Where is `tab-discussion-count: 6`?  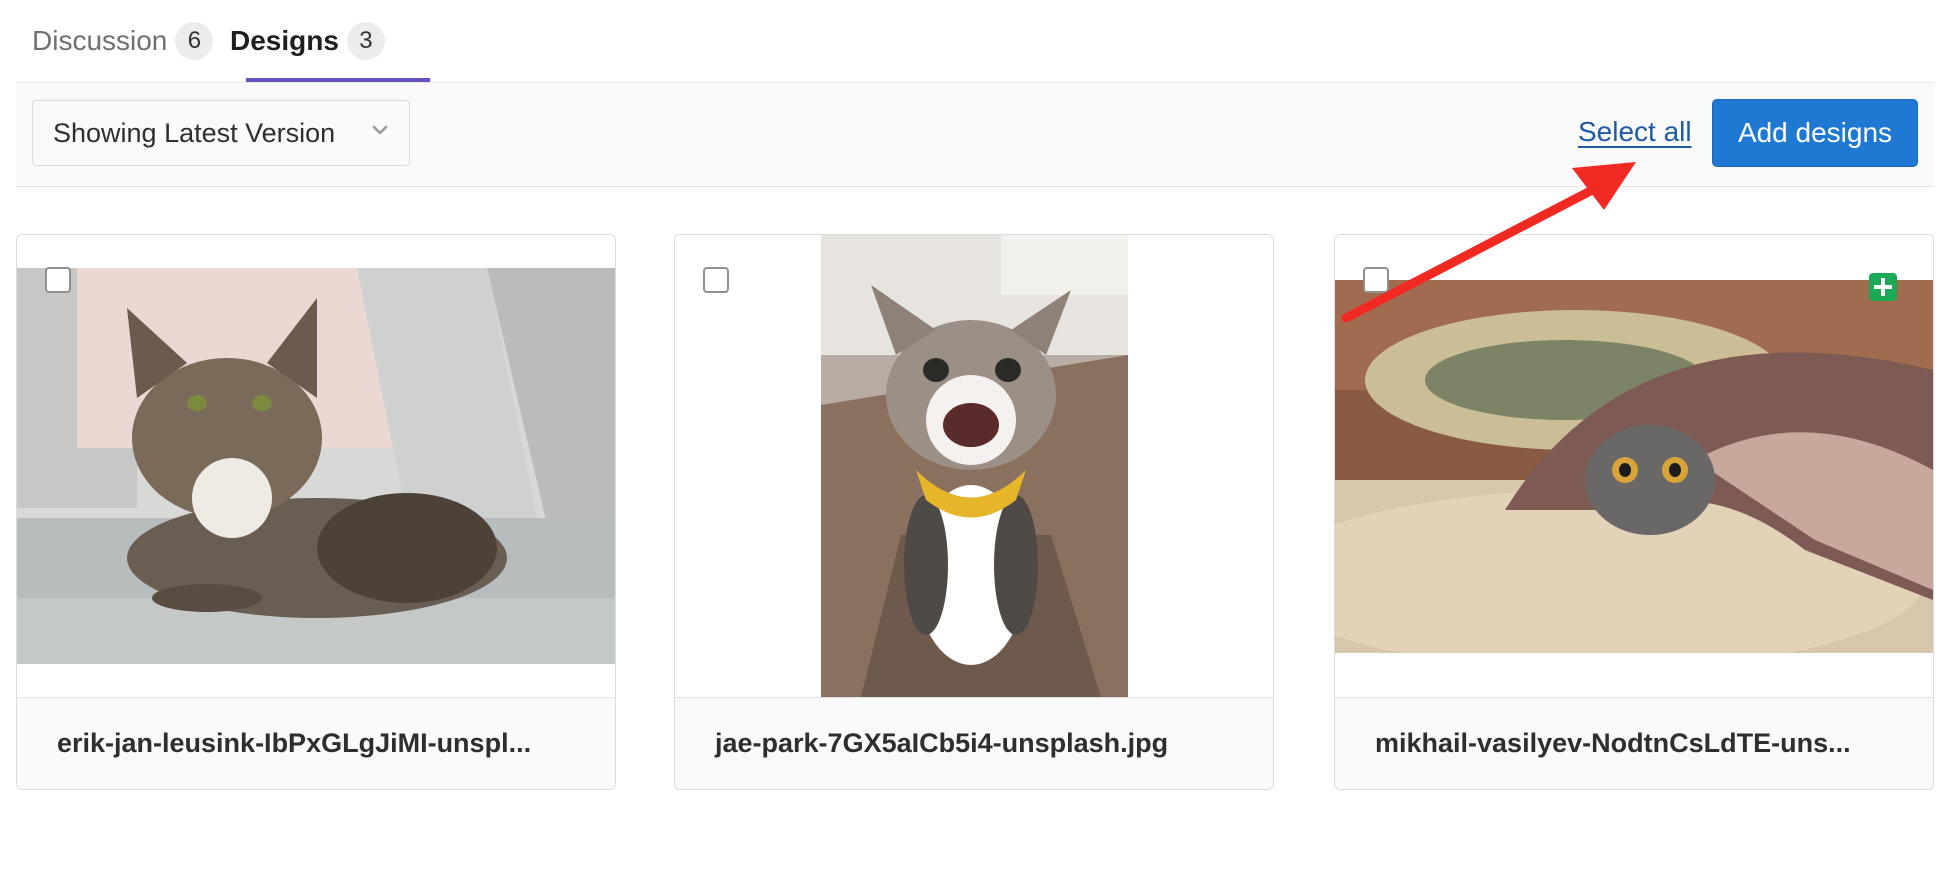 tab-discussion-count: 6 is located at coordinates (194, 41).